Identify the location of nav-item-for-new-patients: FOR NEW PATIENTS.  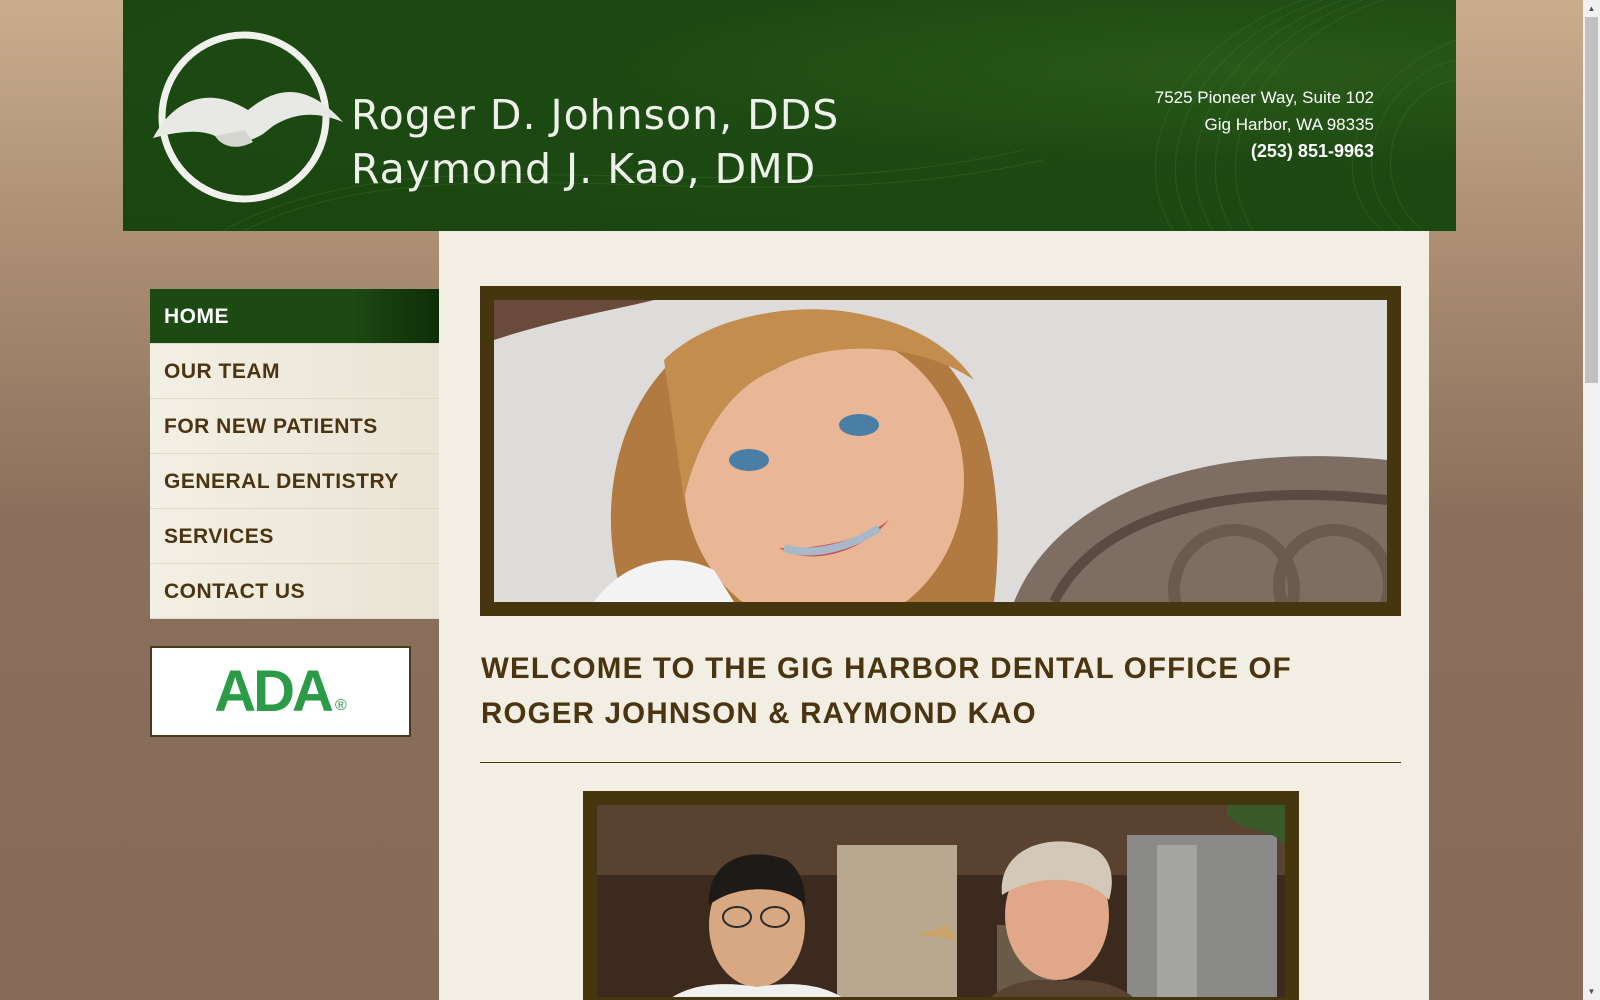
(294, 426).